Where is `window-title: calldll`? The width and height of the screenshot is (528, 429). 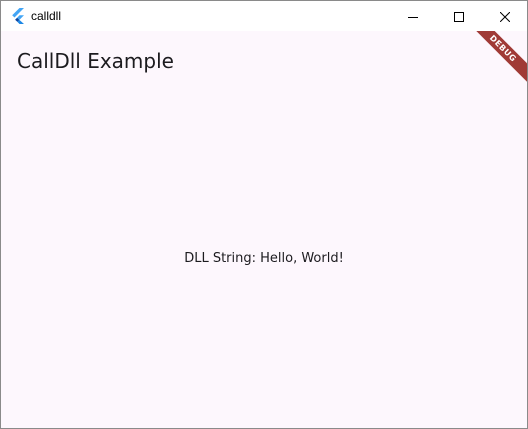
window-title: calldll is located at coordinates (46, 16).